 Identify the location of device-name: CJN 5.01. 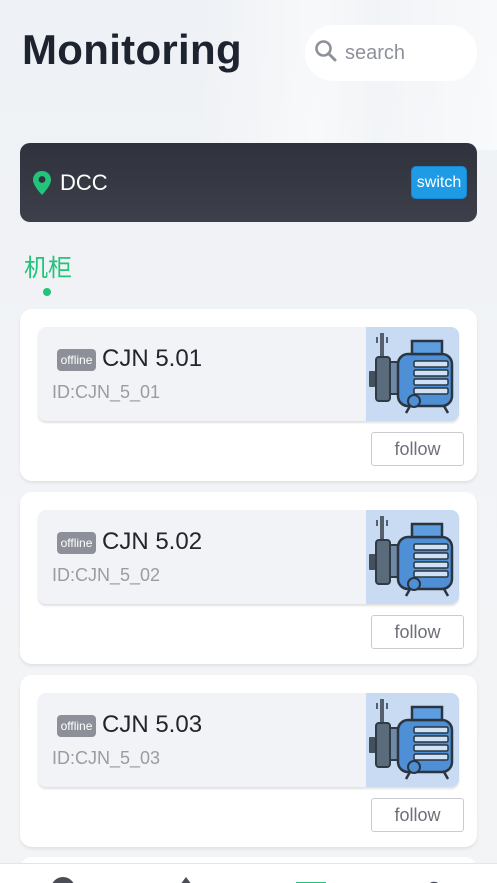
(152, 358).